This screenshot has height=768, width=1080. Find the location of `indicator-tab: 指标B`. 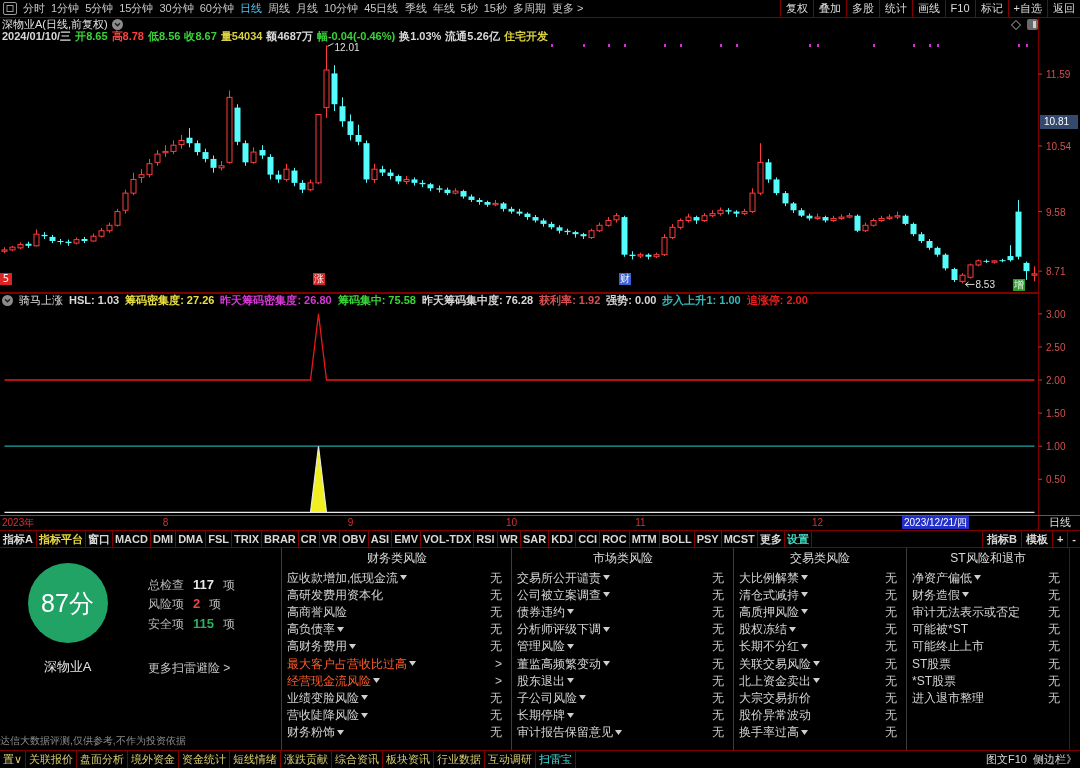

indicator-tab: 指标B is located at coordinates (1001, 539).